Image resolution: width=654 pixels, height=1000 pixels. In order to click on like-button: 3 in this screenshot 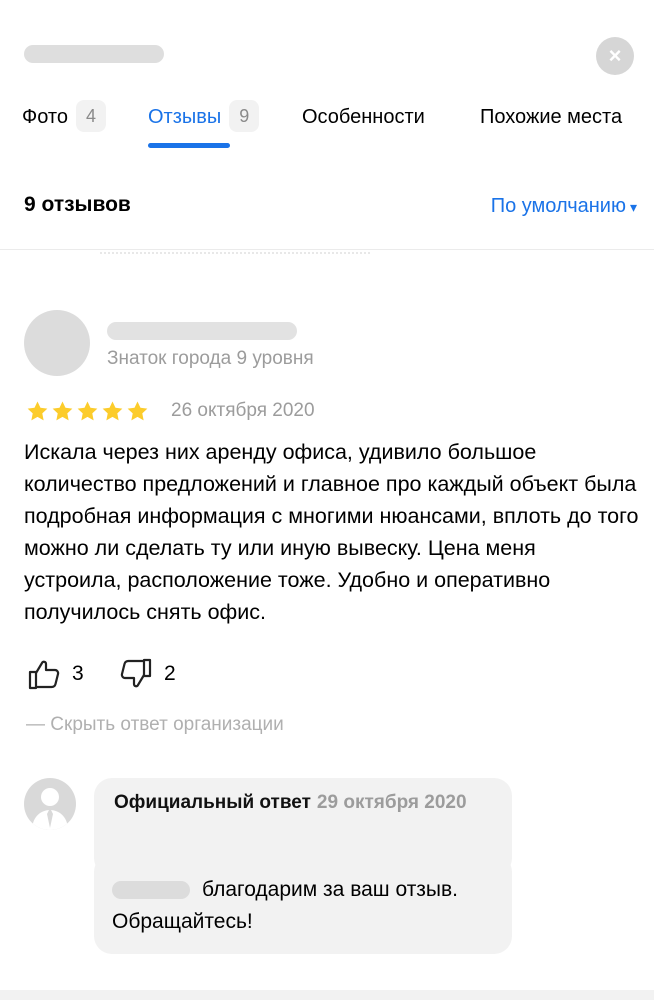, I will do `click(55, 674)`.